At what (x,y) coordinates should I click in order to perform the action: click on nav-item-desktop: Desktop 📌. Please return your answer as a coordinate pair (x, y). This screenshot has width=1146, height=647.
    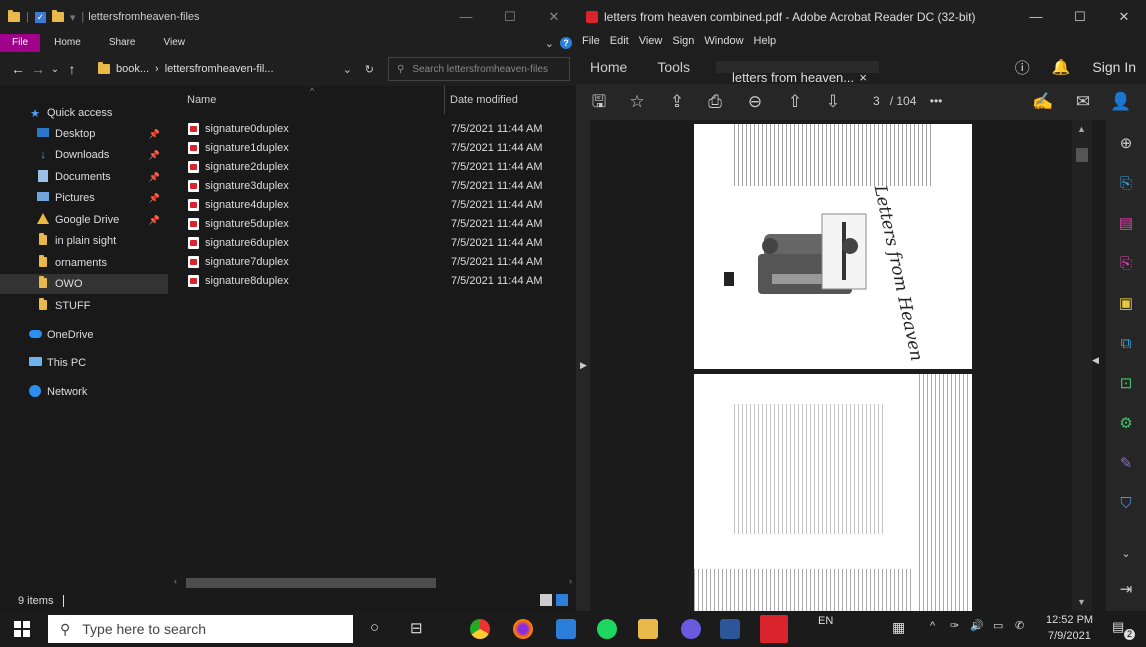
    Looking at the image, I should click on (84, 134).